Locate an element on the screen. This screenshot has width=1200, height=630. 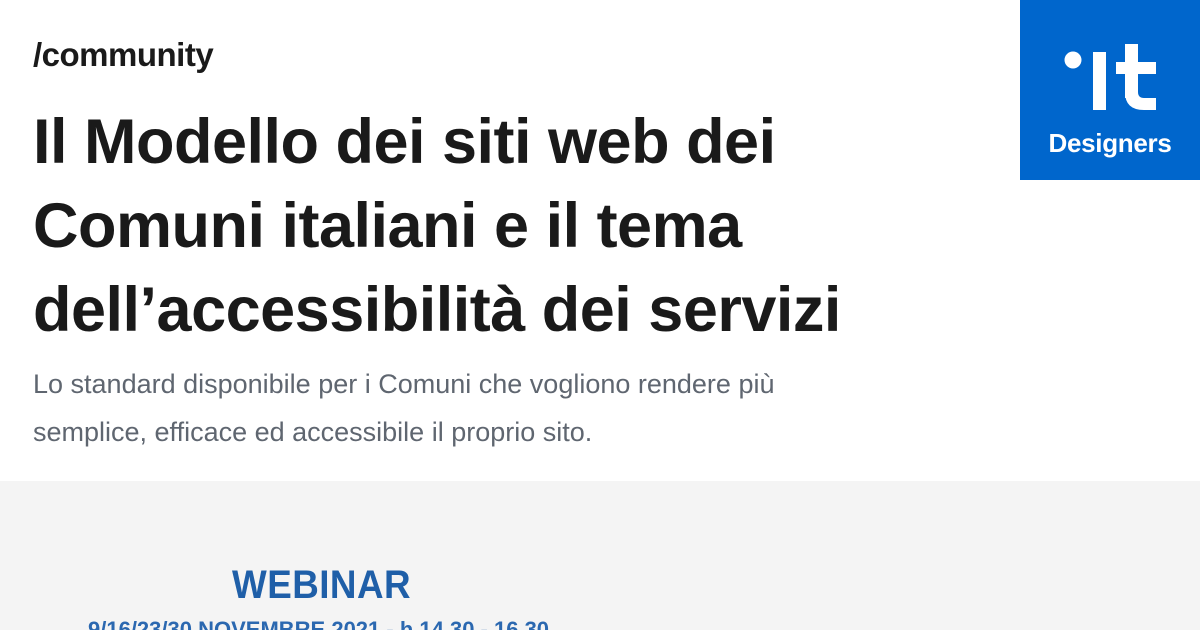
designers-italia-logo: Designers is located at coordinates (1110, 90).